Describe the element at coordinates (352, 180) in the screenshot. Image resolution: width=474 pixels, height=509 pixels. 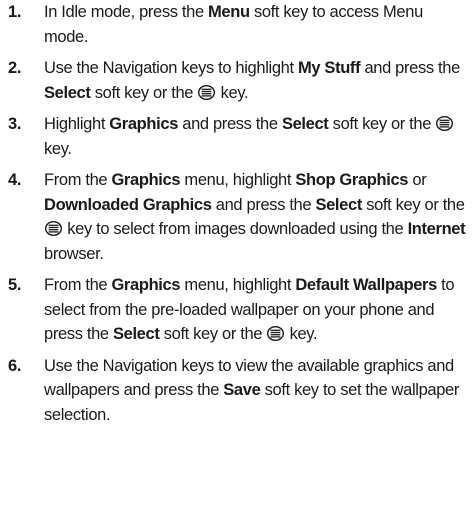
I see `step-emphasis: Shop Graphics` at that location.